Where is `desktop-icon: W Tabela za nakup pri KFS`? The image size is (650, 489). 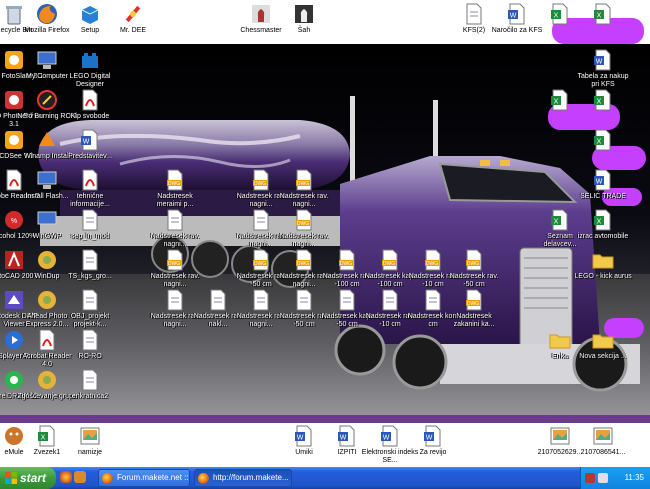 desktop-icon: W Tabela za nakup pri KFS is located at coordinates (603, 68).